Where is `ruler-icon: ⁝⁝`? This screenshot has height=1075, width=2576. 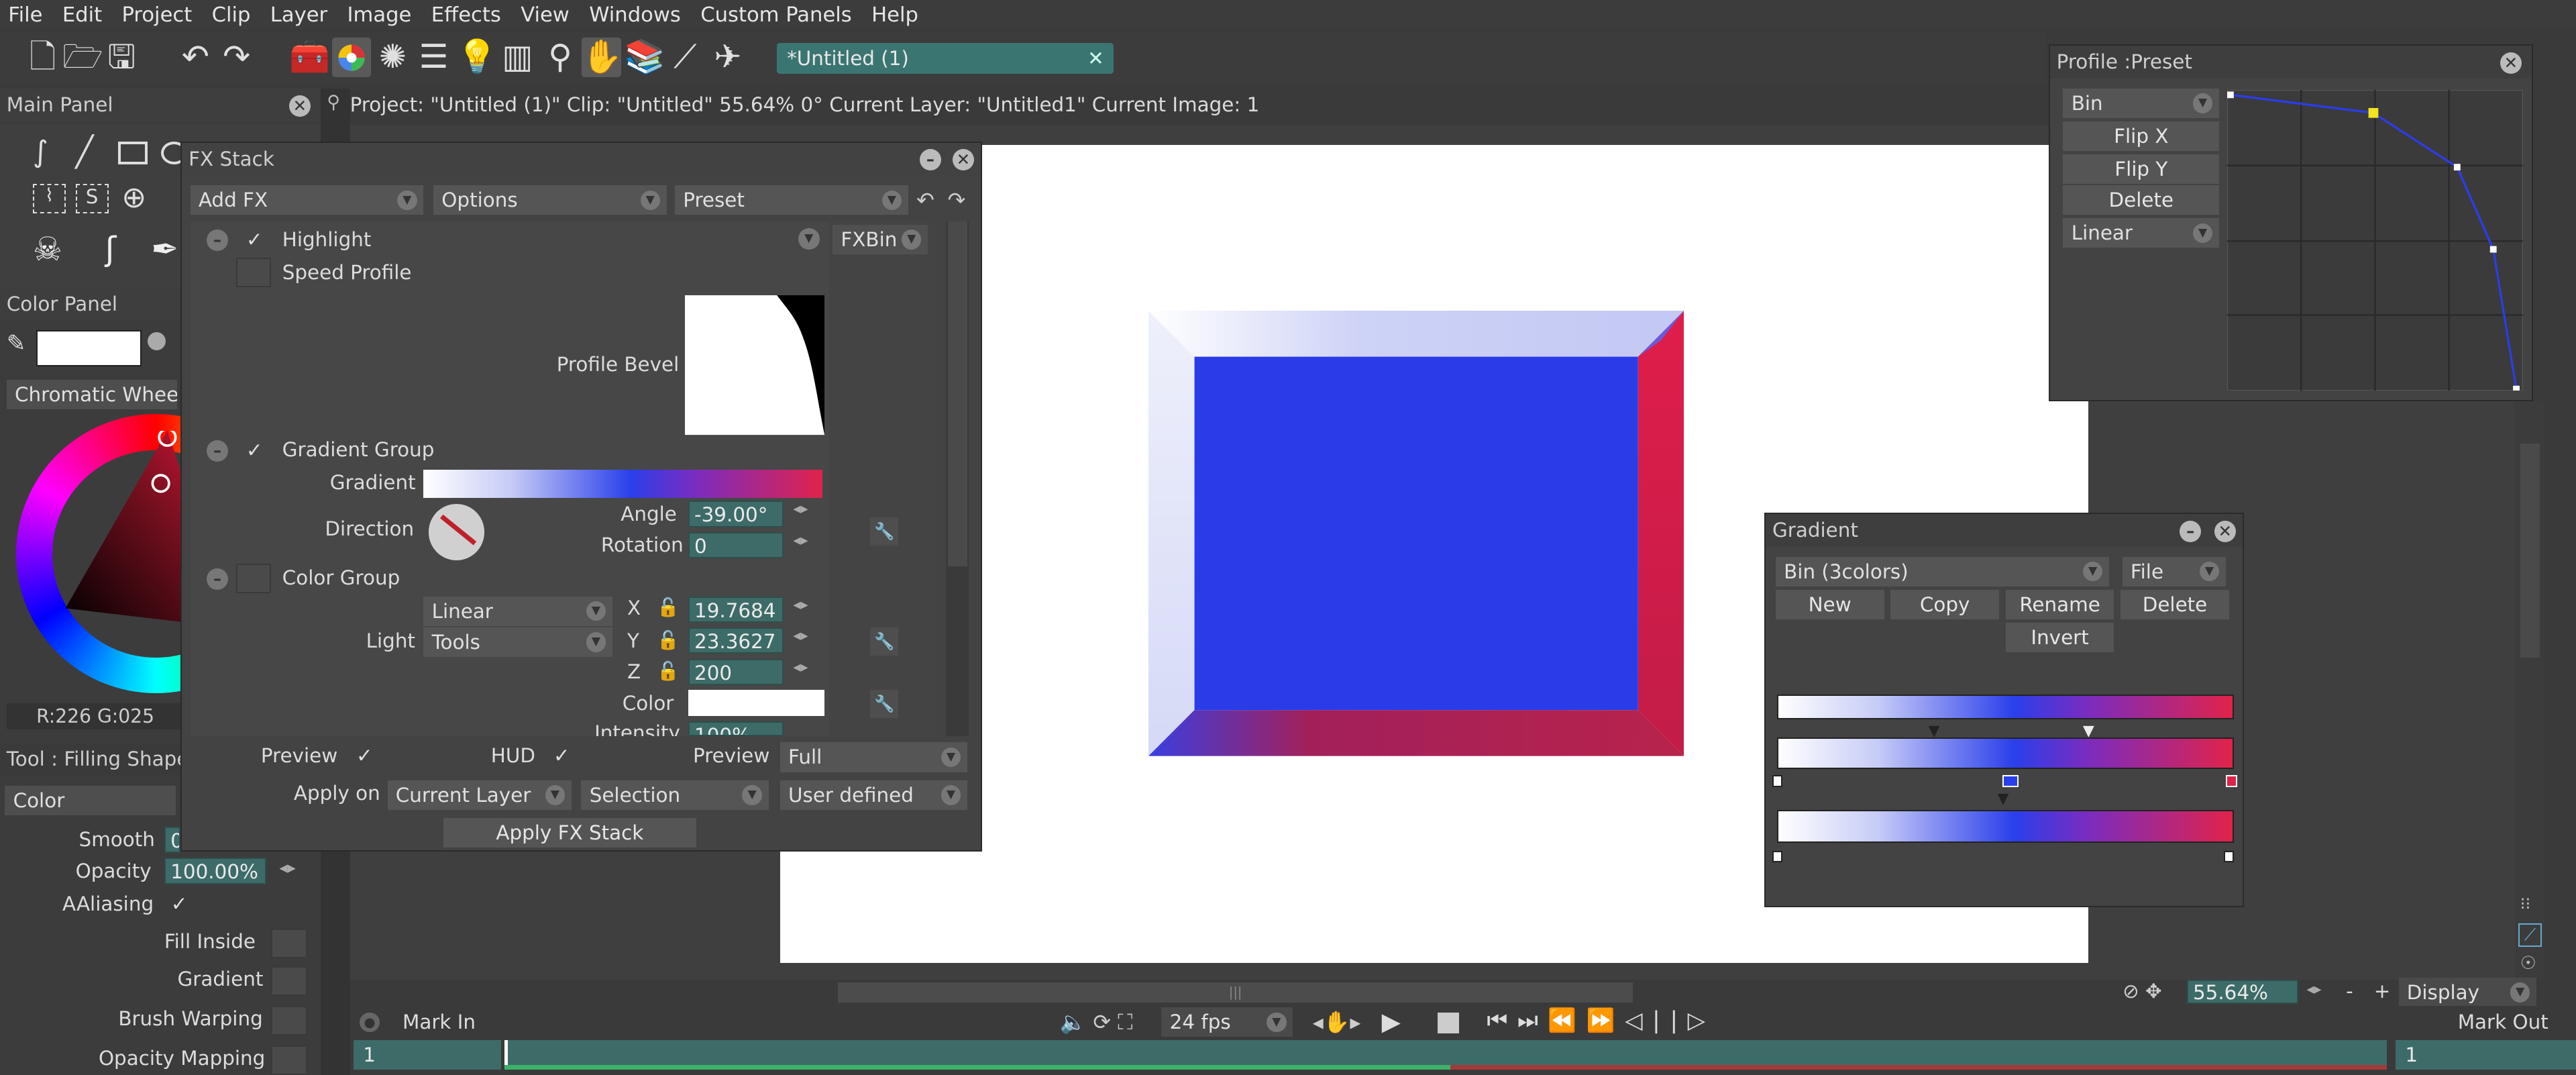
ruler-icon: ⁝⁝ is located at coordinates (2525, 903).